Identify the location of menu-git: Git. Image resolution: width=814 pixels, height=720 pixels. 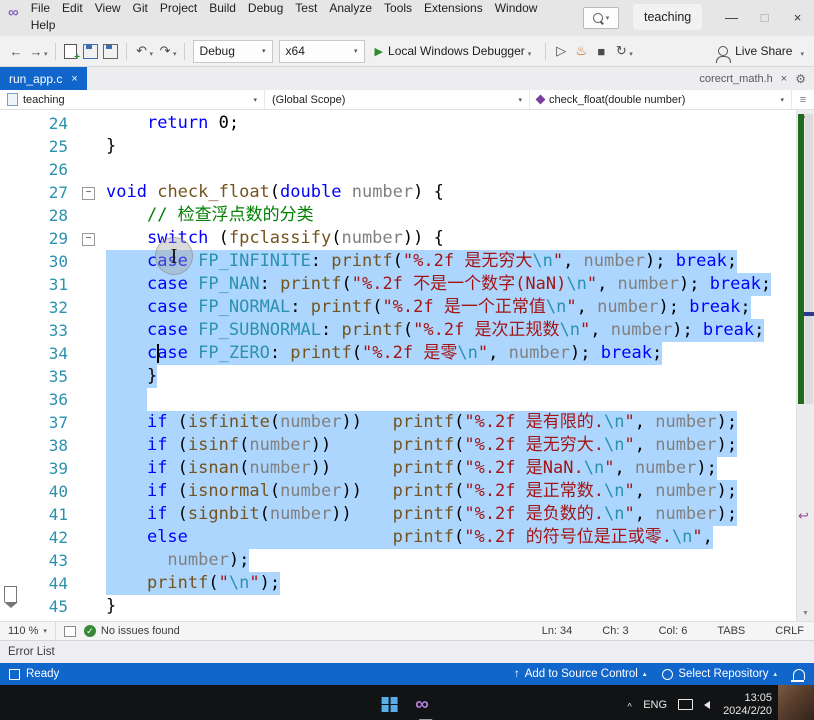
(140, 8).